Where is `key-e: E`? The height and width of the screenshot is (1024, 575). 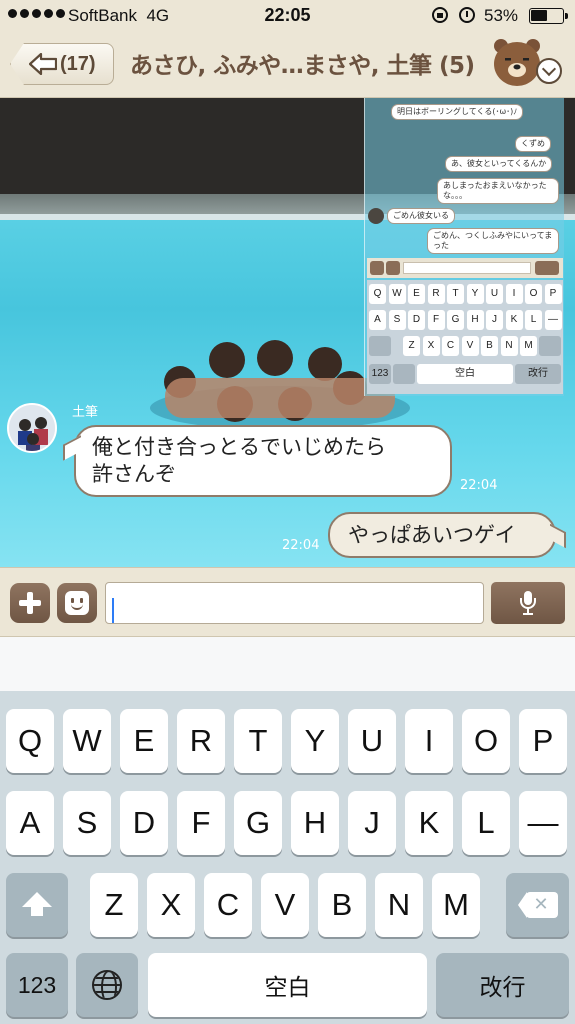
key-e: E is located at coordinates (144, 741).